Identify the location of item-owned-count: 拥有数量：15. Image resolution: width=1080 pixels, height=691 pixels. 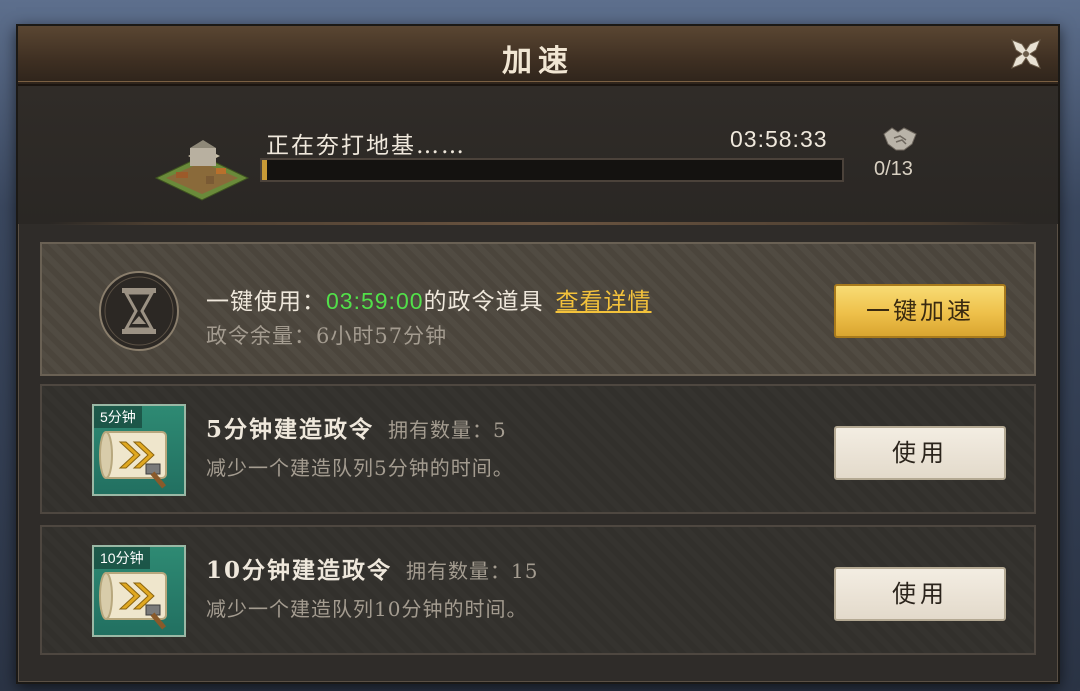
(472, 571).